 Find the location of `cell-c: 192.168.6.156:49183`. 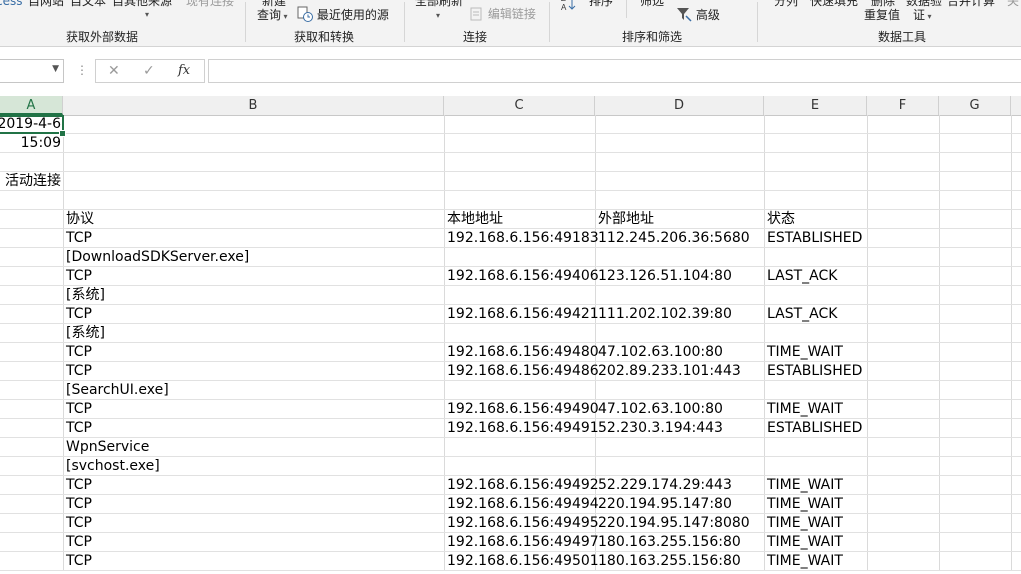

cell-c: 192.168.6.156:49183 is located at coordinates (523, 238).